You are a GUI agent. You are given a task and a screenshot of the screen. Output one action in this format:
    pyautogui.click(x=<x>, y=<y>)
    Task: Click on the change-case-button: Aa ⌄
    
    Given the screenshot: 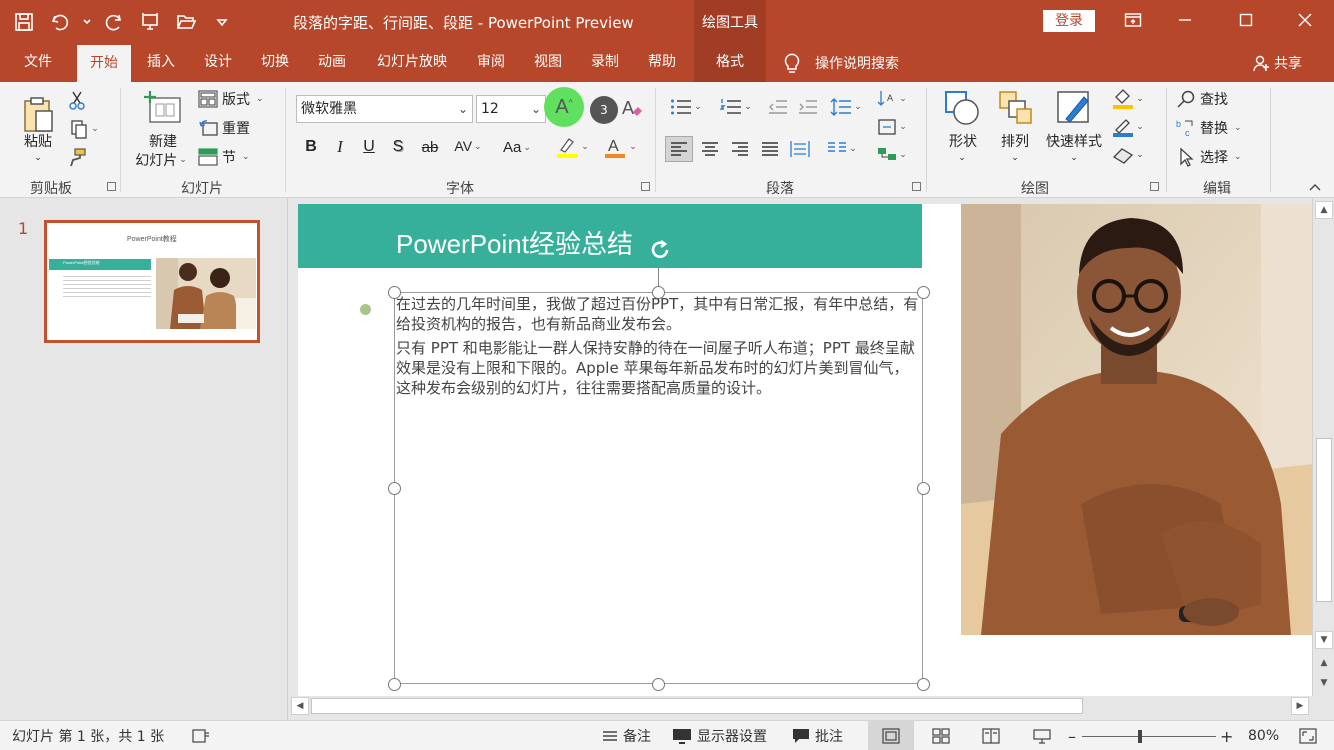 What is the action you would take?
    pyautogui.click(x=517, y=147)
    